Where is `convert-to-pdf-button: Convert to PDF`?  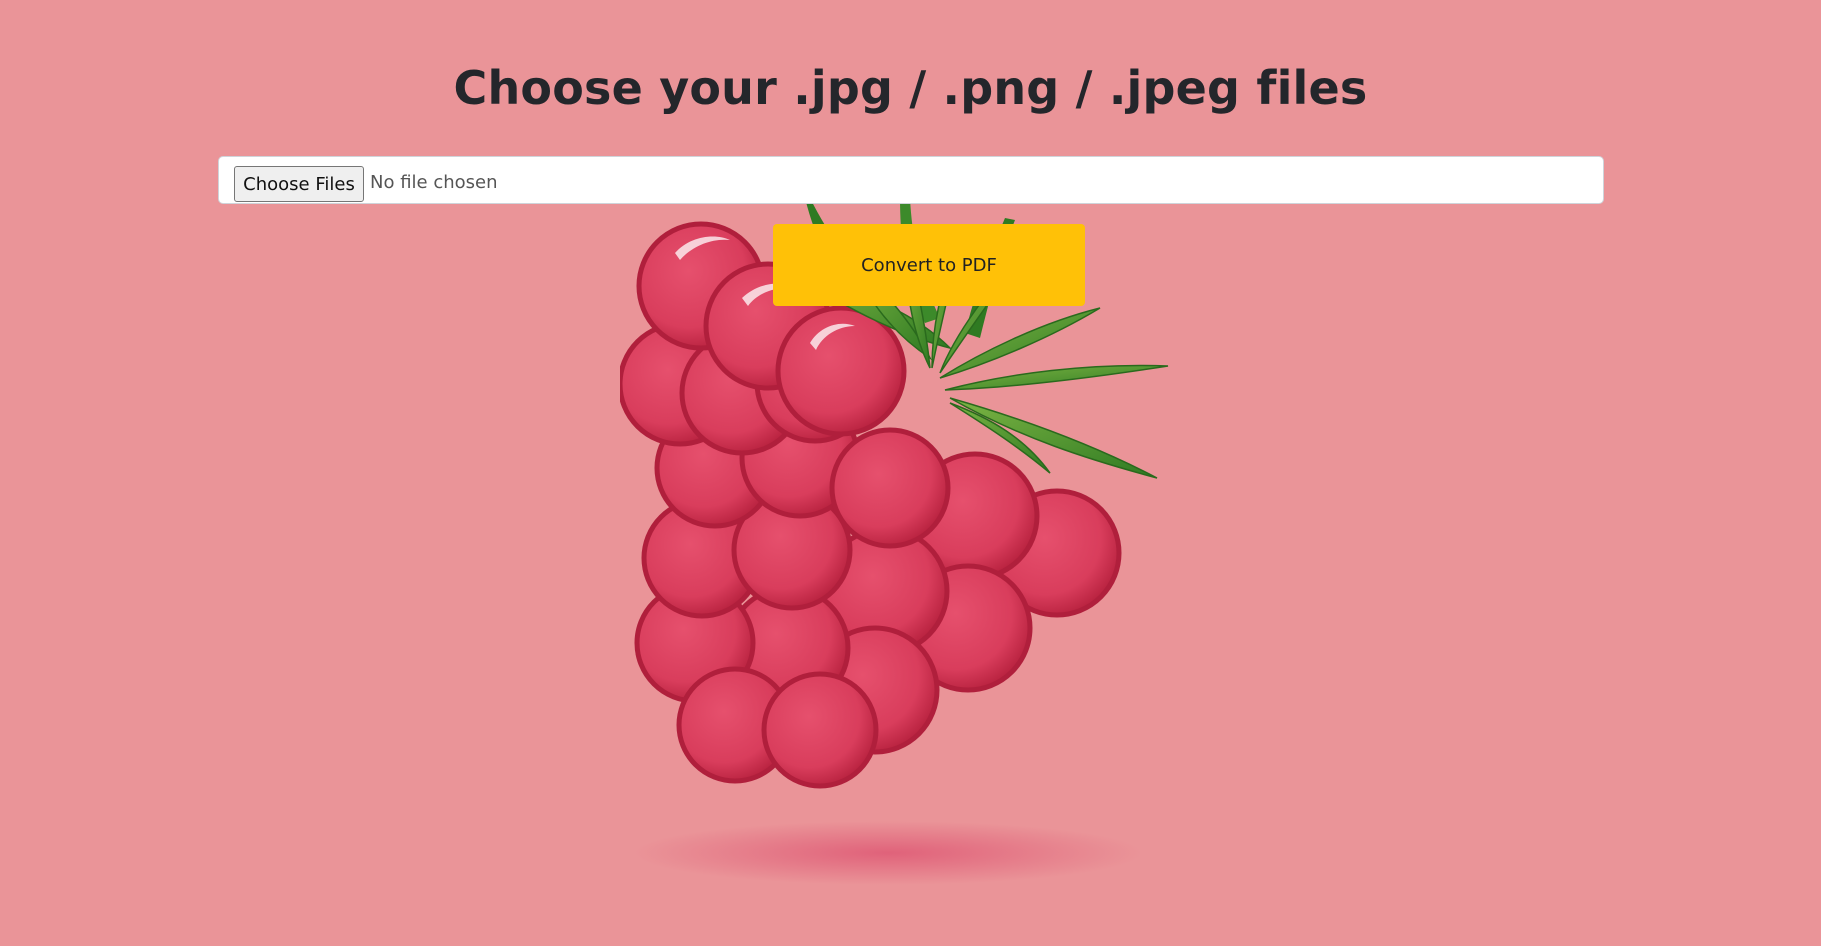
convert-to-pdf-button: Convert to PDF is located at coordinates (929, 265).